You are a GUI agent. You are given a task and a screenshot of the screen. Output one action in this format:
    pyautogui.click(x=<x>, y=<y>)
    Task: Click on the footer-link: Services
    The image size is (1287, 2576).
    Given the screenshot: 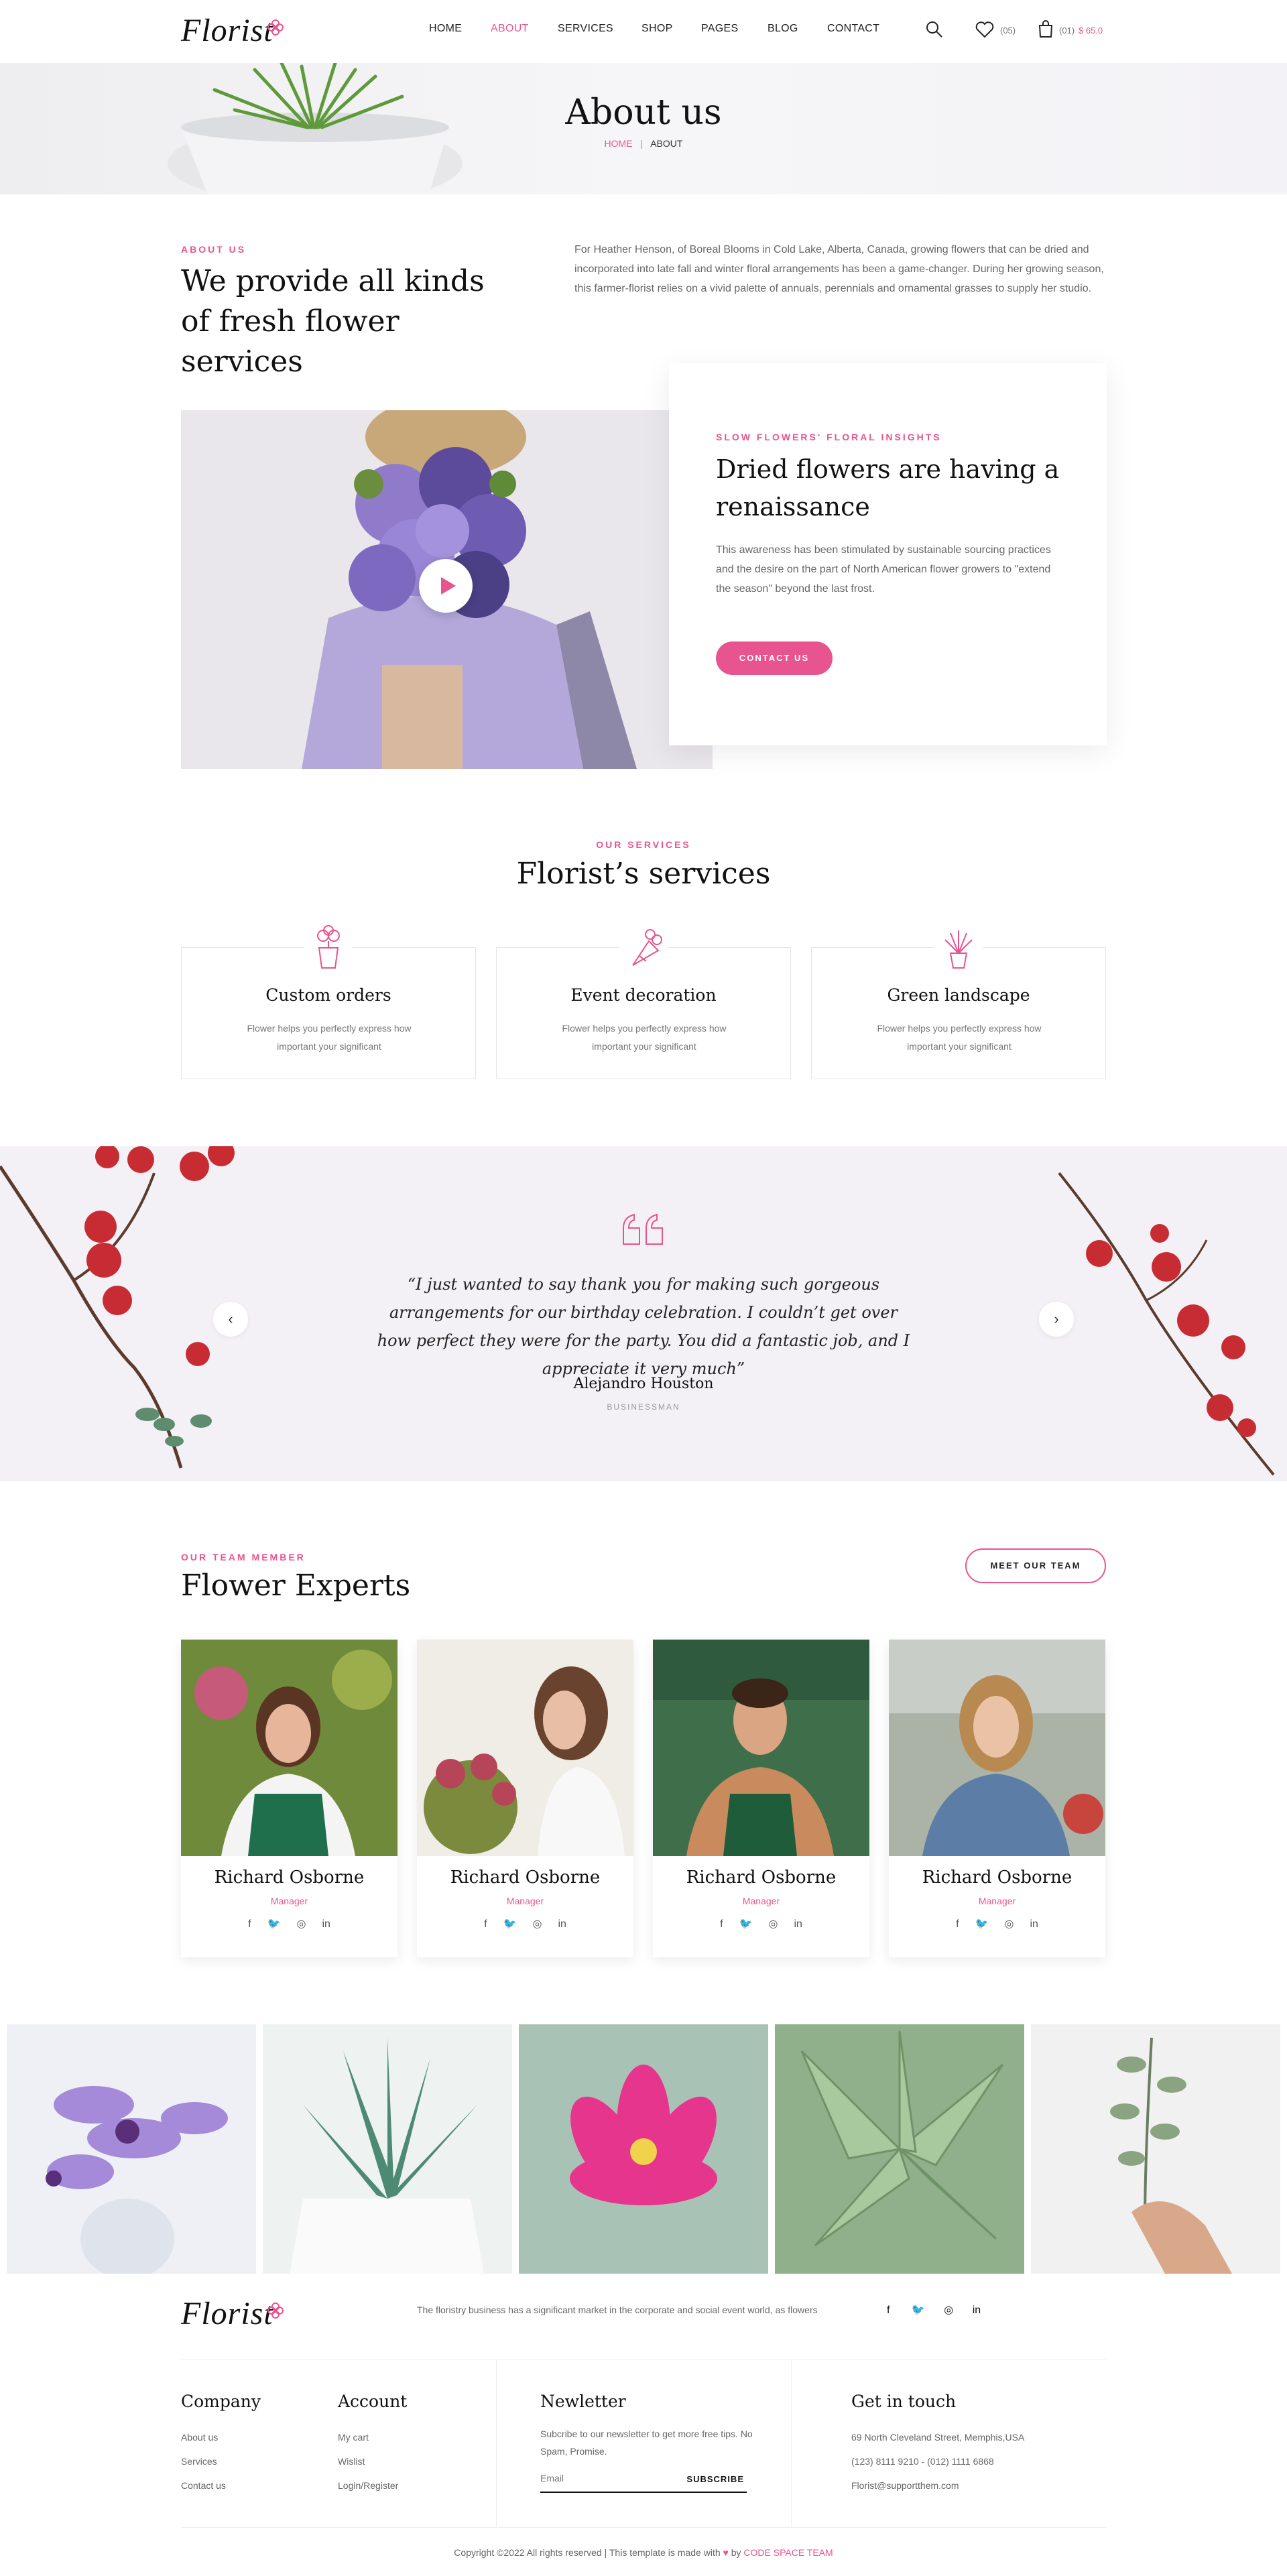 What is the action you would take?
    pyautogui.click(x=199, y=2461)
    